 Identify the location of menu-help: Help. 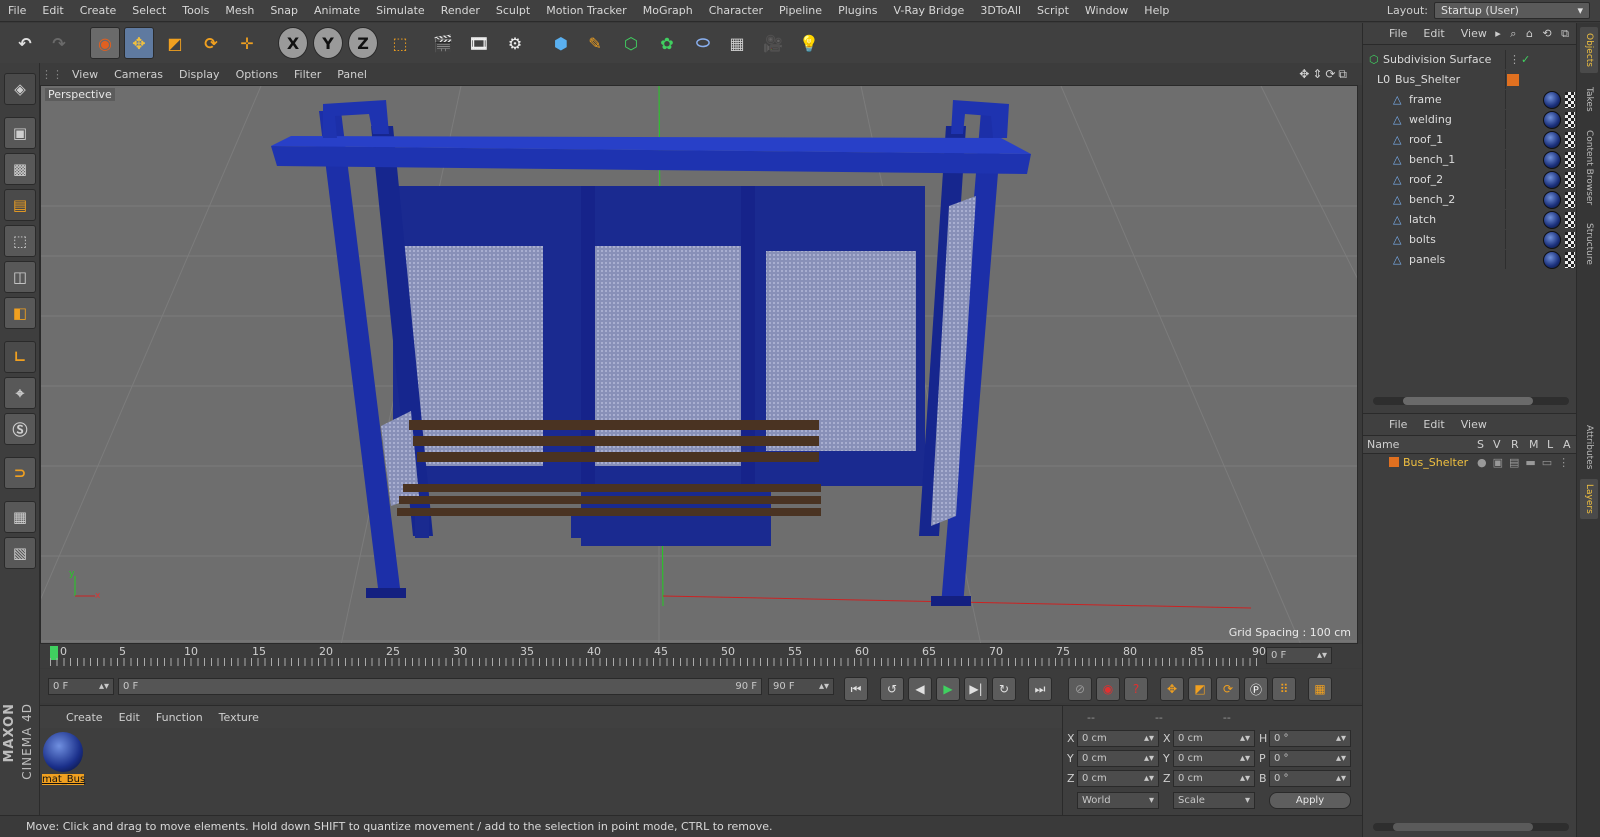
(1156, 10).